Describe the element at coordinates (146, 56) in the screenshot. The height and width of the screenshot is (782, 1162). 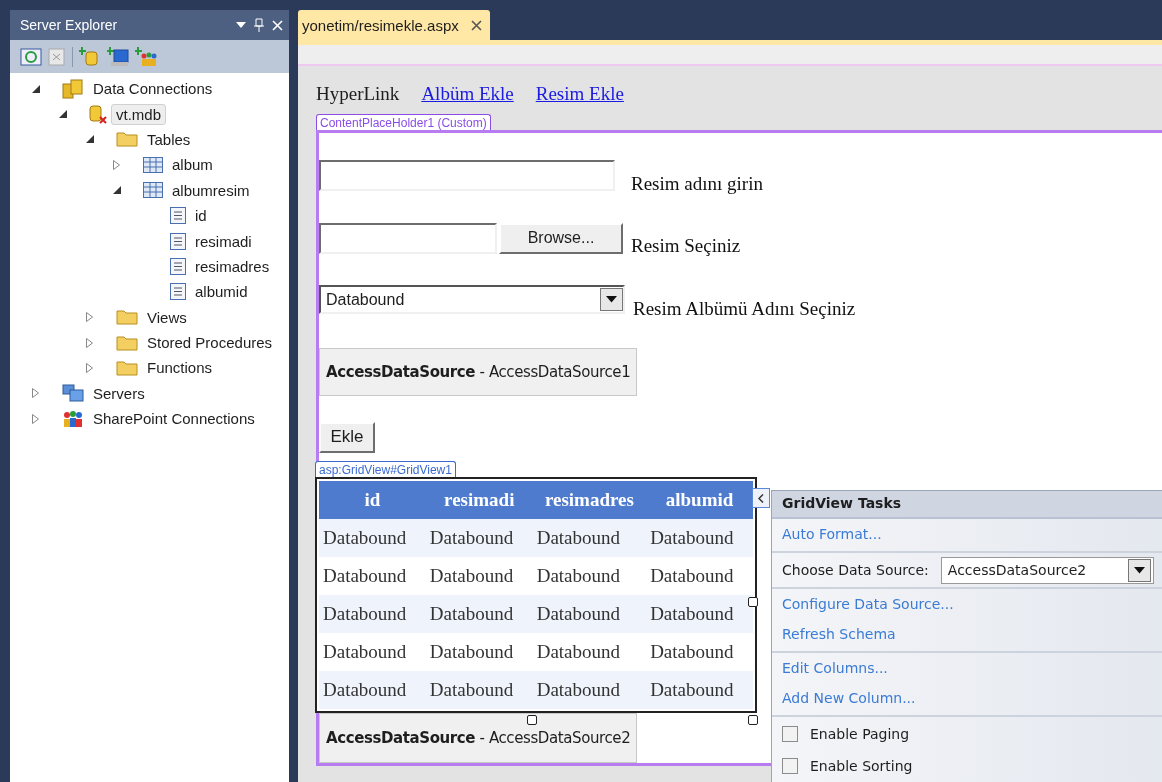
I see `add-sharepoint-icon` at that location.